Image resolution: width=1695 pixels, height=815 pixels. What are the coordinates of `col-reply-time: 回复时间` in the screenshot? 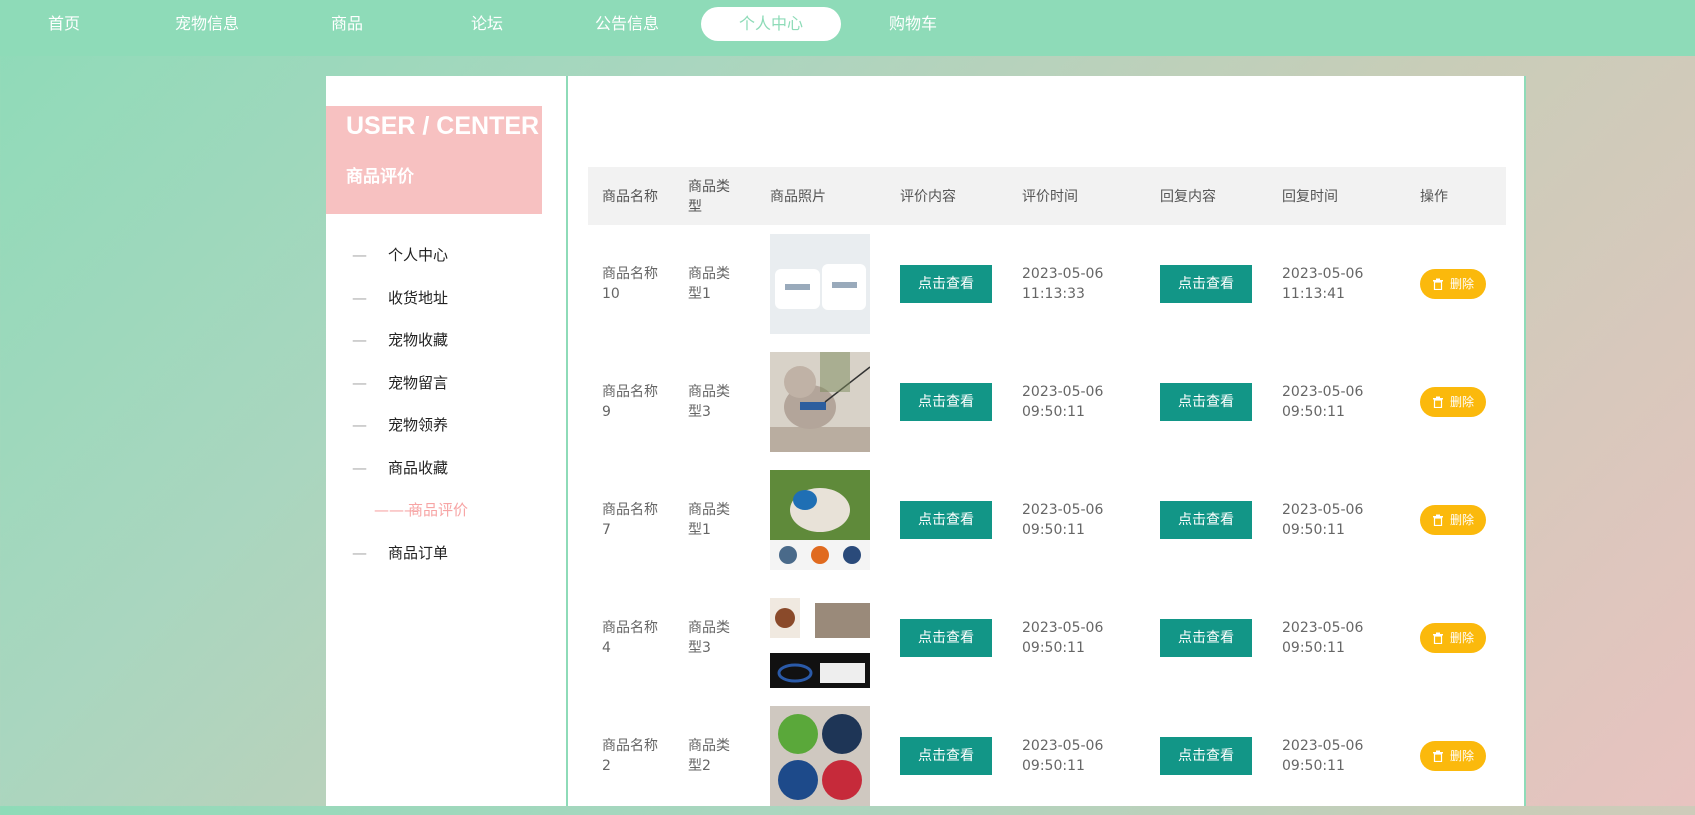 It's located at (1310, 197).